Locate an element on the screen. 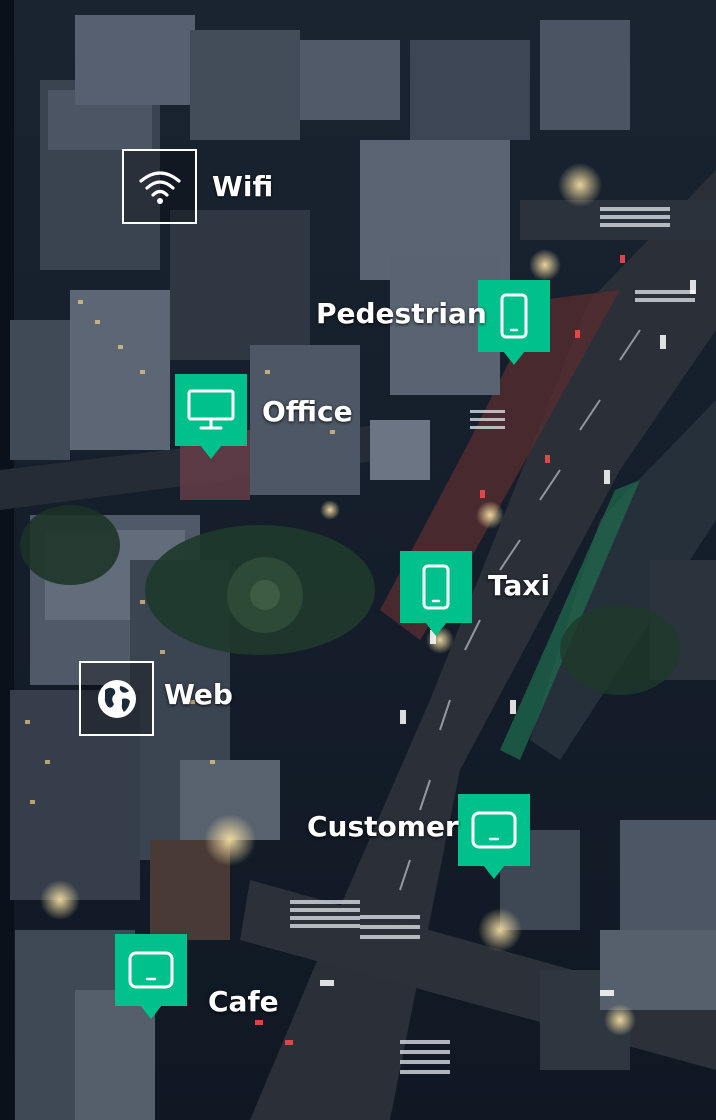 This screenshot has width=716, height=1120. wifi-marker is located at coordinates (159, 186).